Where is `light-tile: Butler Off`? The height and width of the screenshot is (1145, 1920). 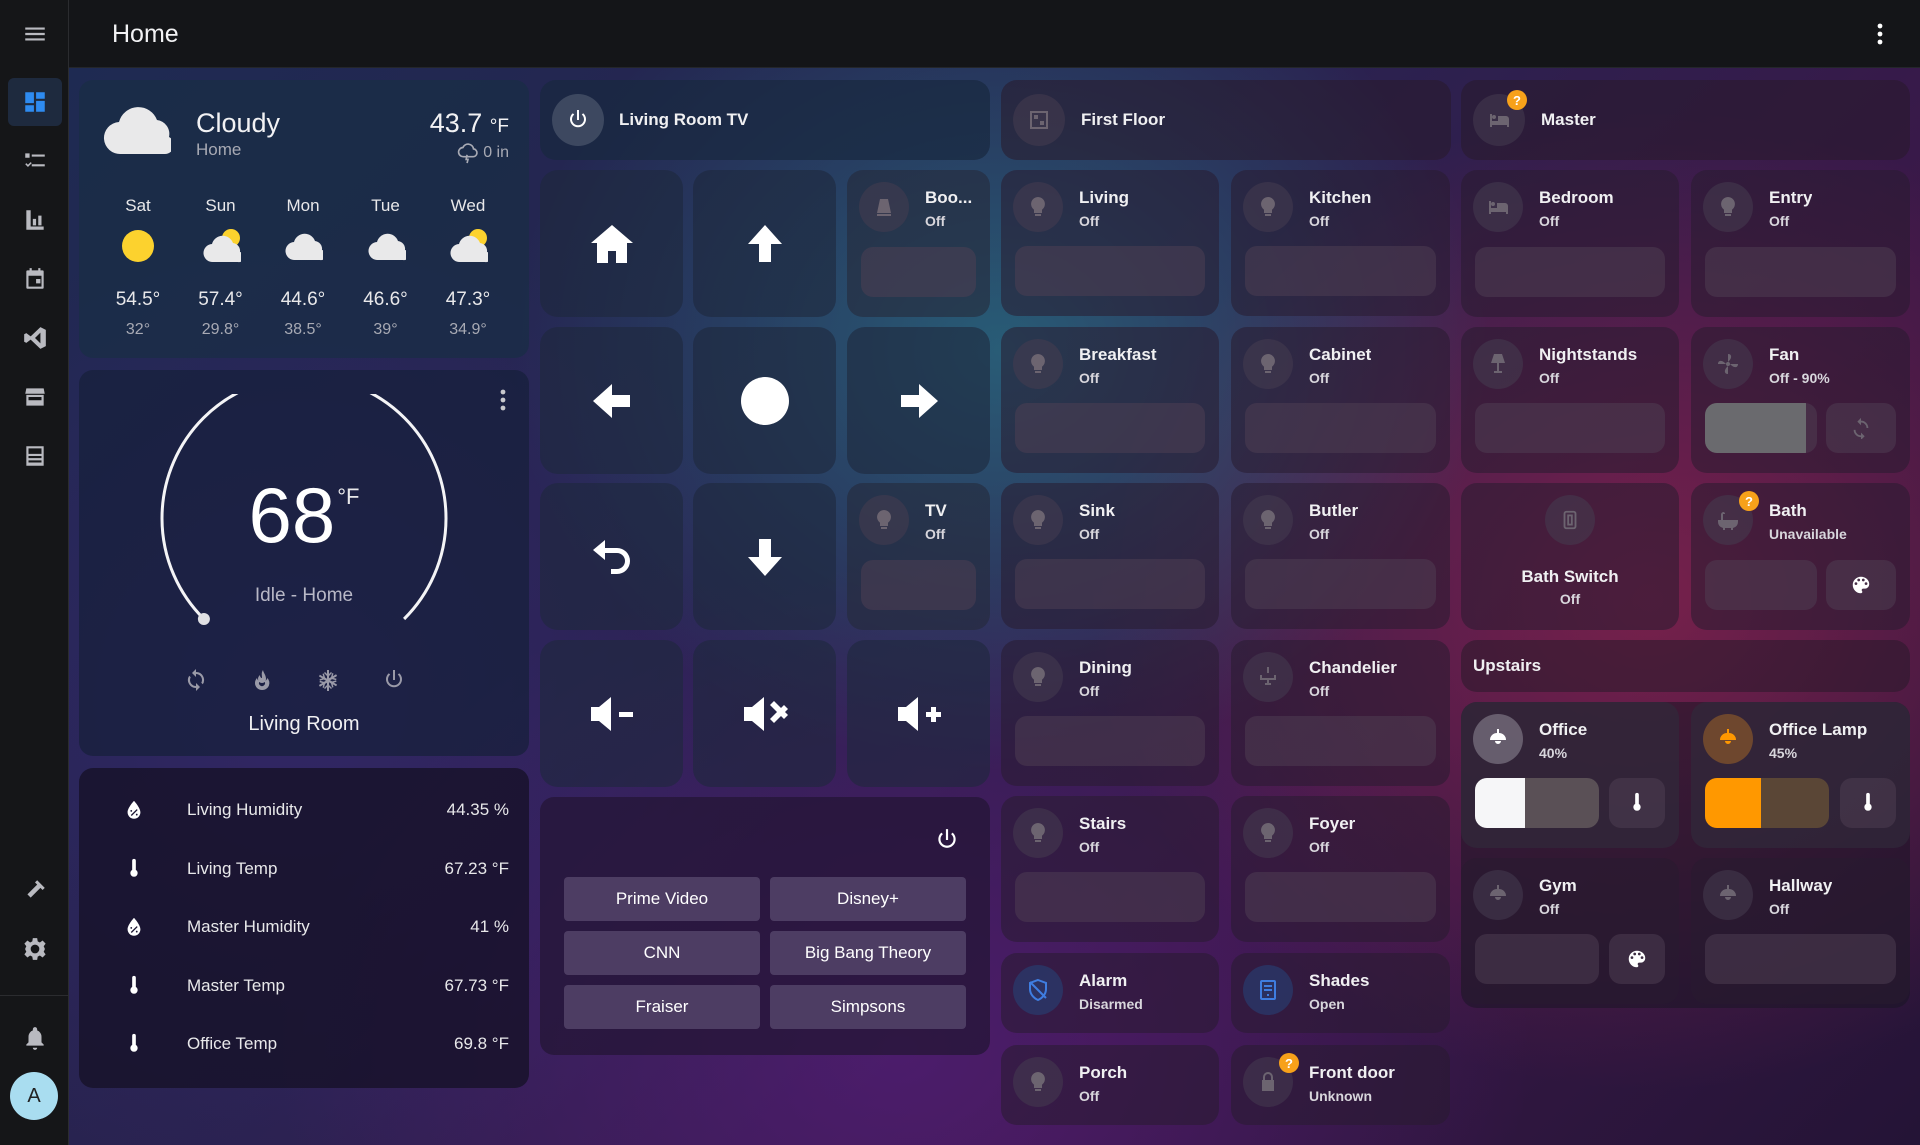
light-tile: Butler Off is located at coordinates (1340, 556).